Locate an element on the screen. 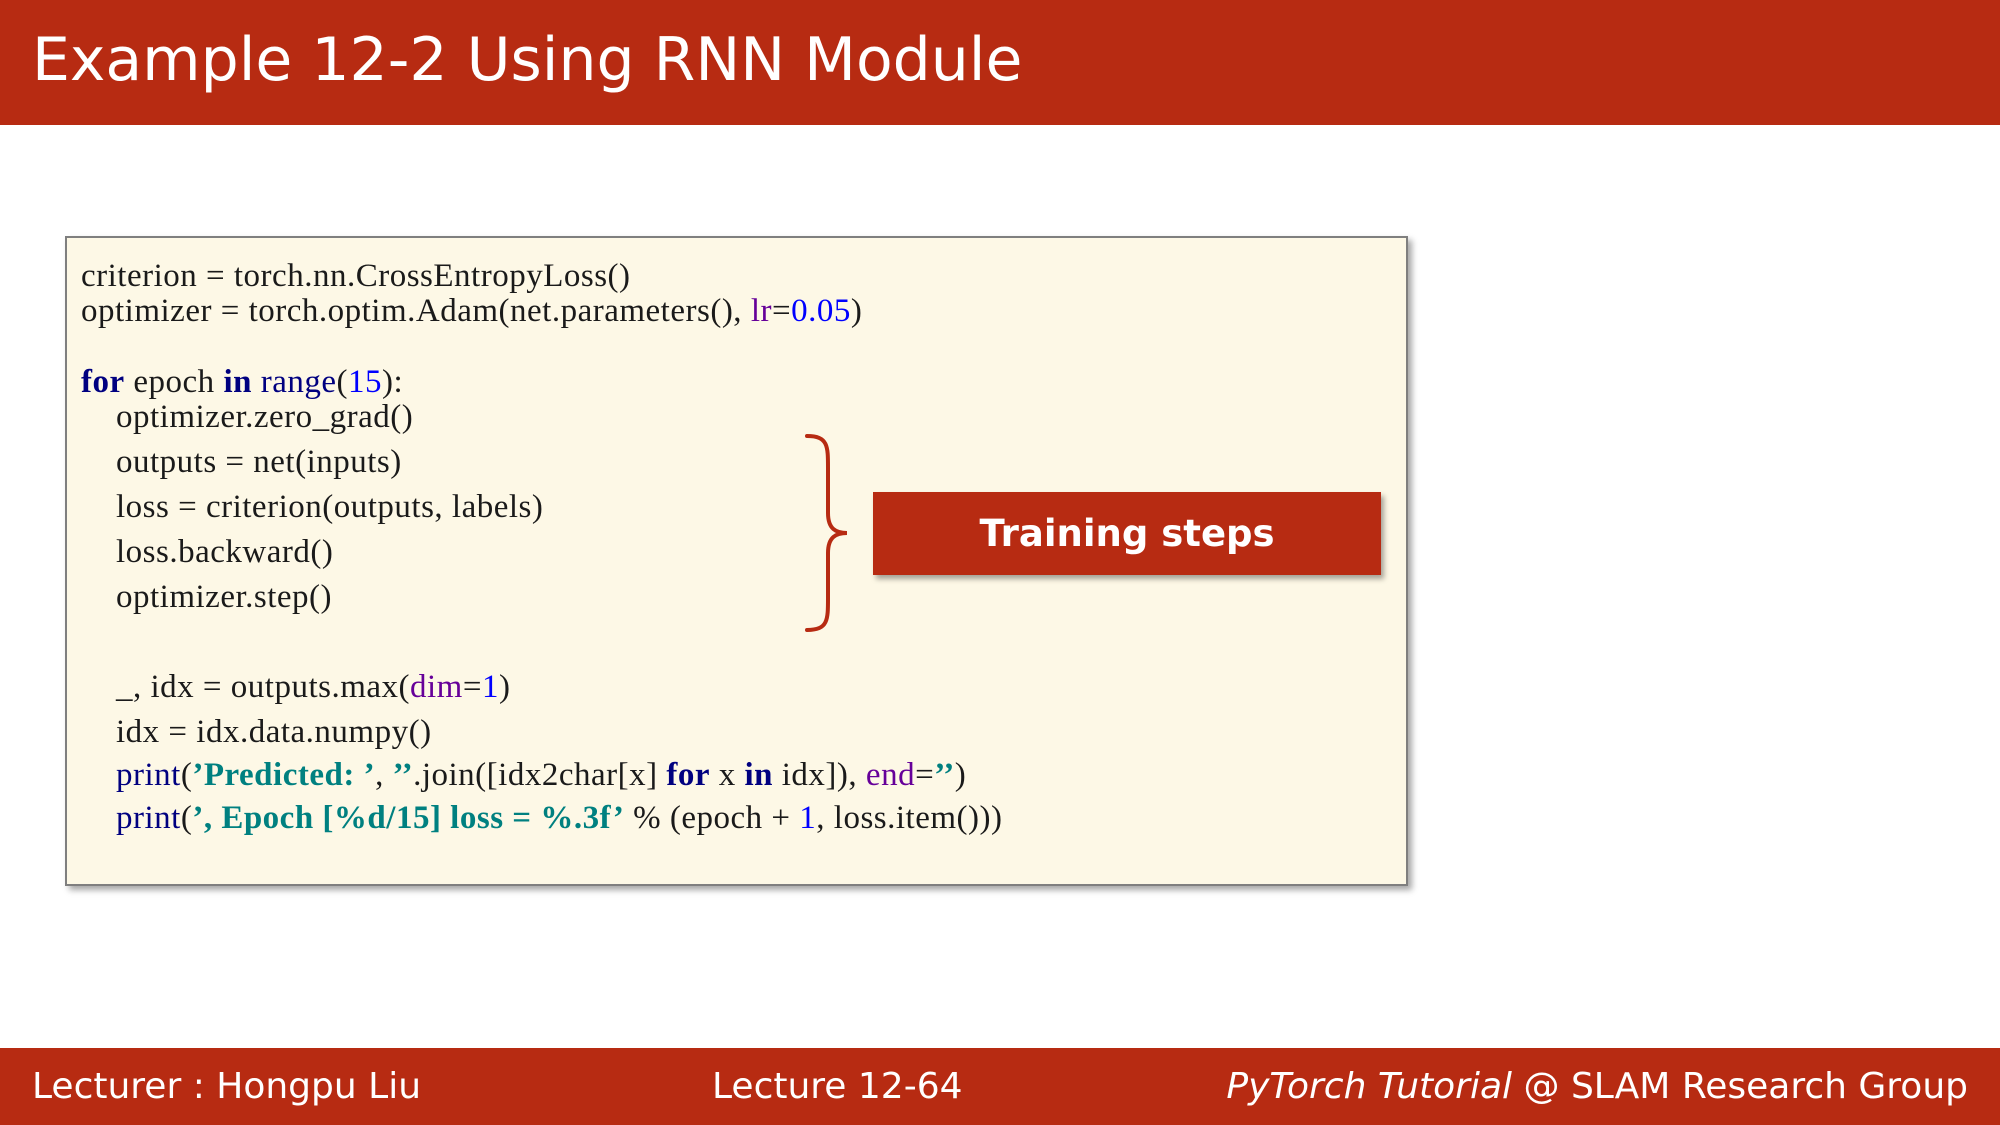 The height and width of the screenshot is (1125, 2000). code-line-4: optimizer.zero_grad() is located at coordinates (247, 417).